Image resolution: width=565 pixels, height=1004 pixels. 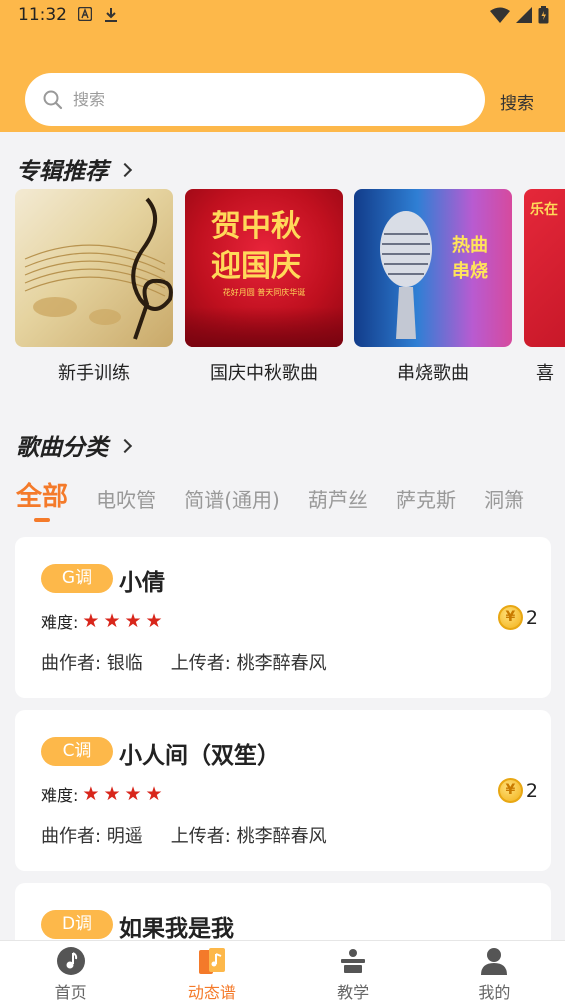 What do you see at coordinates (256, 226) in the screenshot?
I see `cover-text-line-1: 贺中秋` at bounding box center [256, 226].